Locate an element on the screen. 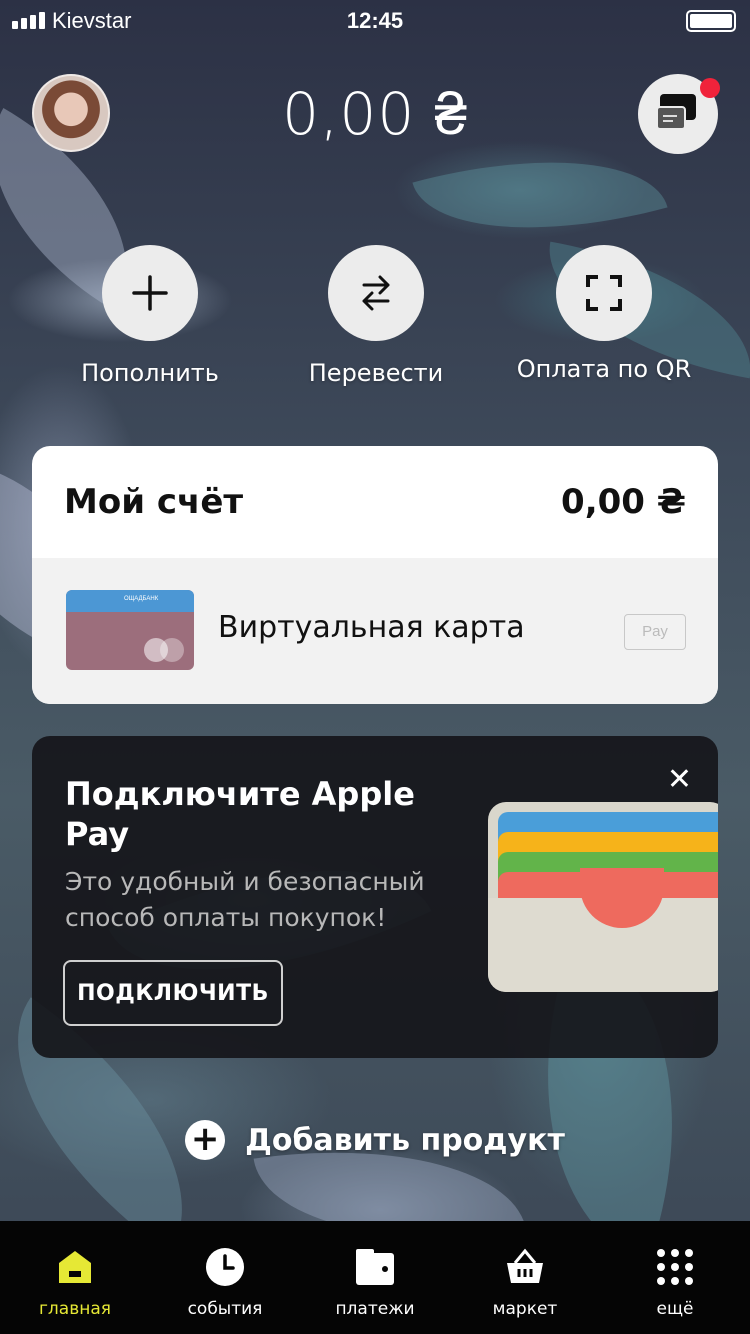  status-time: 12:45 is located at coordinates (375, 20).